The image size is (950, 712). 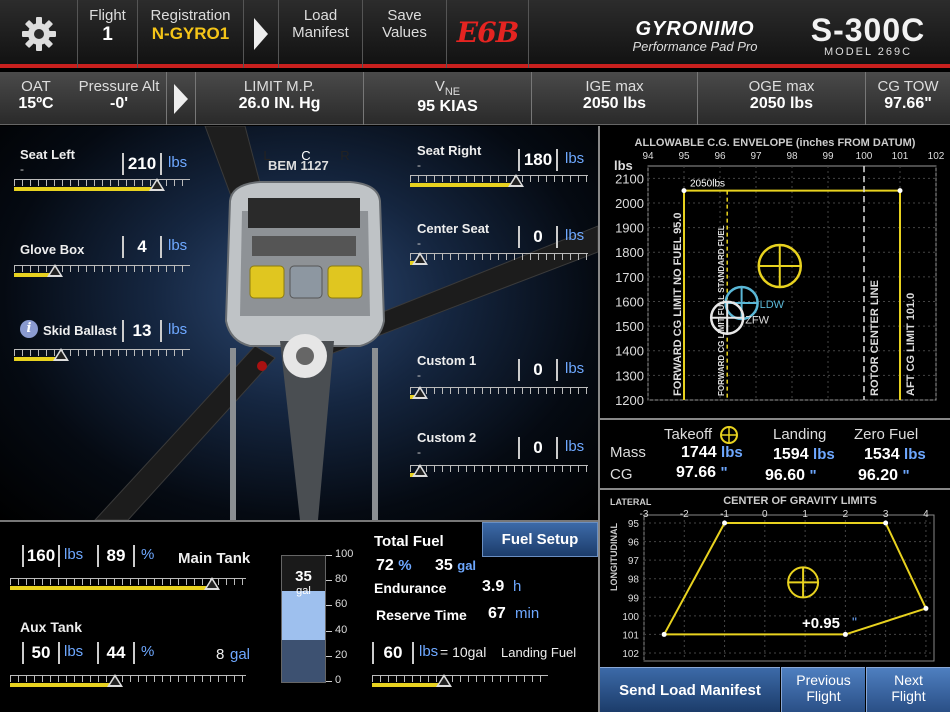 I want to click on pressure-alt-cell: Pressure Alt -0', so click(x=119, y=98).